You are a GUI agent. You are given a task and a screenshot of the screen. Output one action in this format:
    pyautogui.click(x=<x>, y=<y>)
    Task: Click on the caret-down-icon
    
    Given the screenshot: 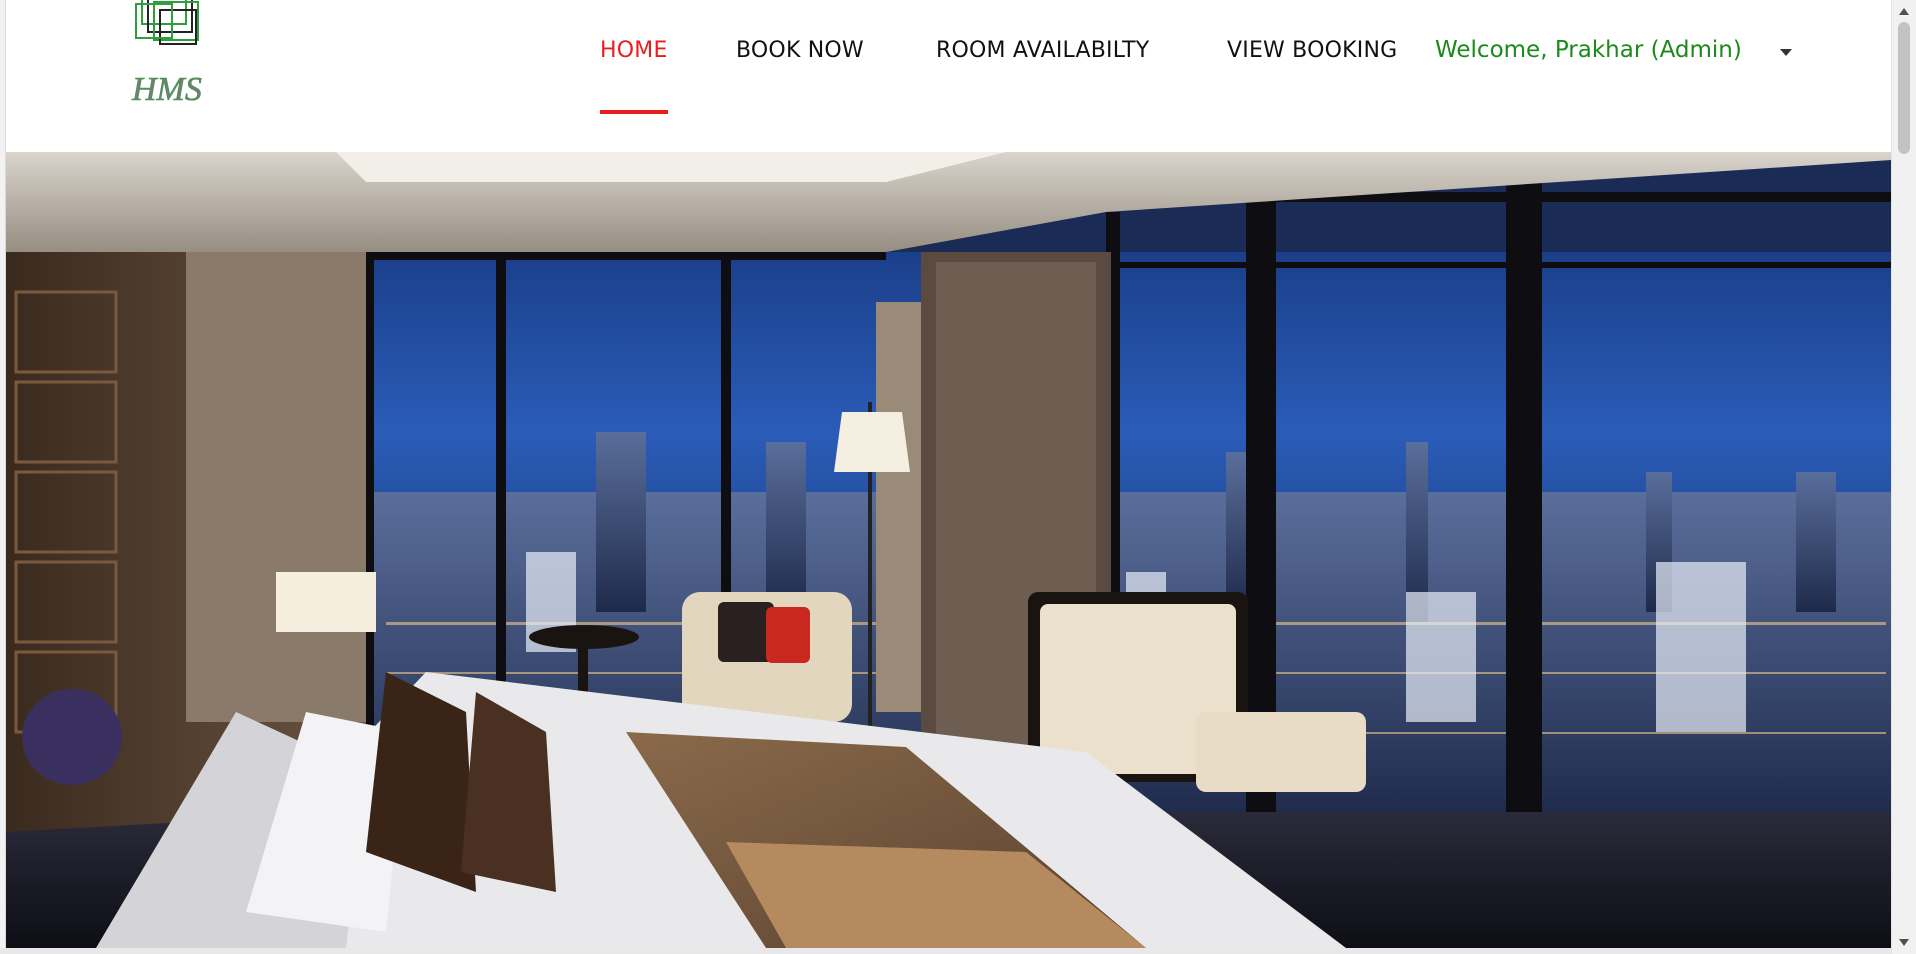 What is the action you would take?
    pyautogui.click(x=1786, y=52)
    